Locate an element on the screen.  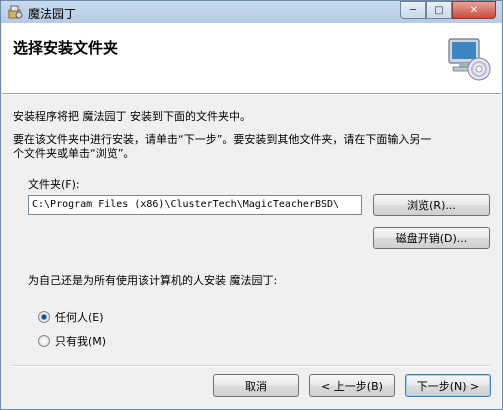
instruction-line-2: 个文件夹或单击“浏览”。 is located at coordinates (74, 153).